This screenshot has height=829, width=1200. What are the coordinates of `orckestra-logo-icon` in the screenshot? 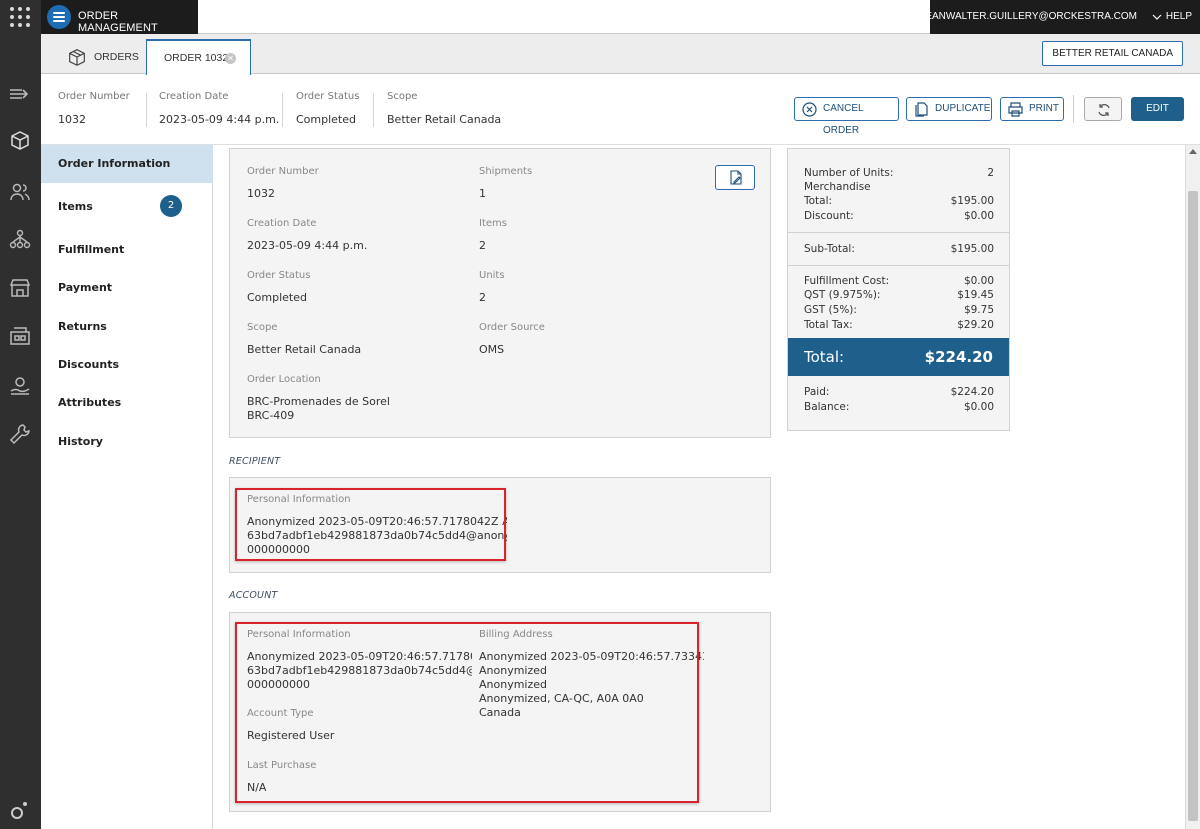 It's located at (20, 810).